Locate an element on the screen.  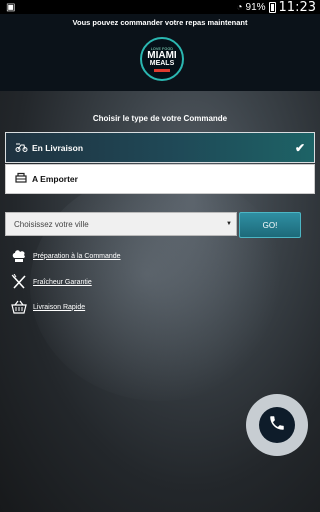
go-button: GO! is located at coordinates (270, 225).